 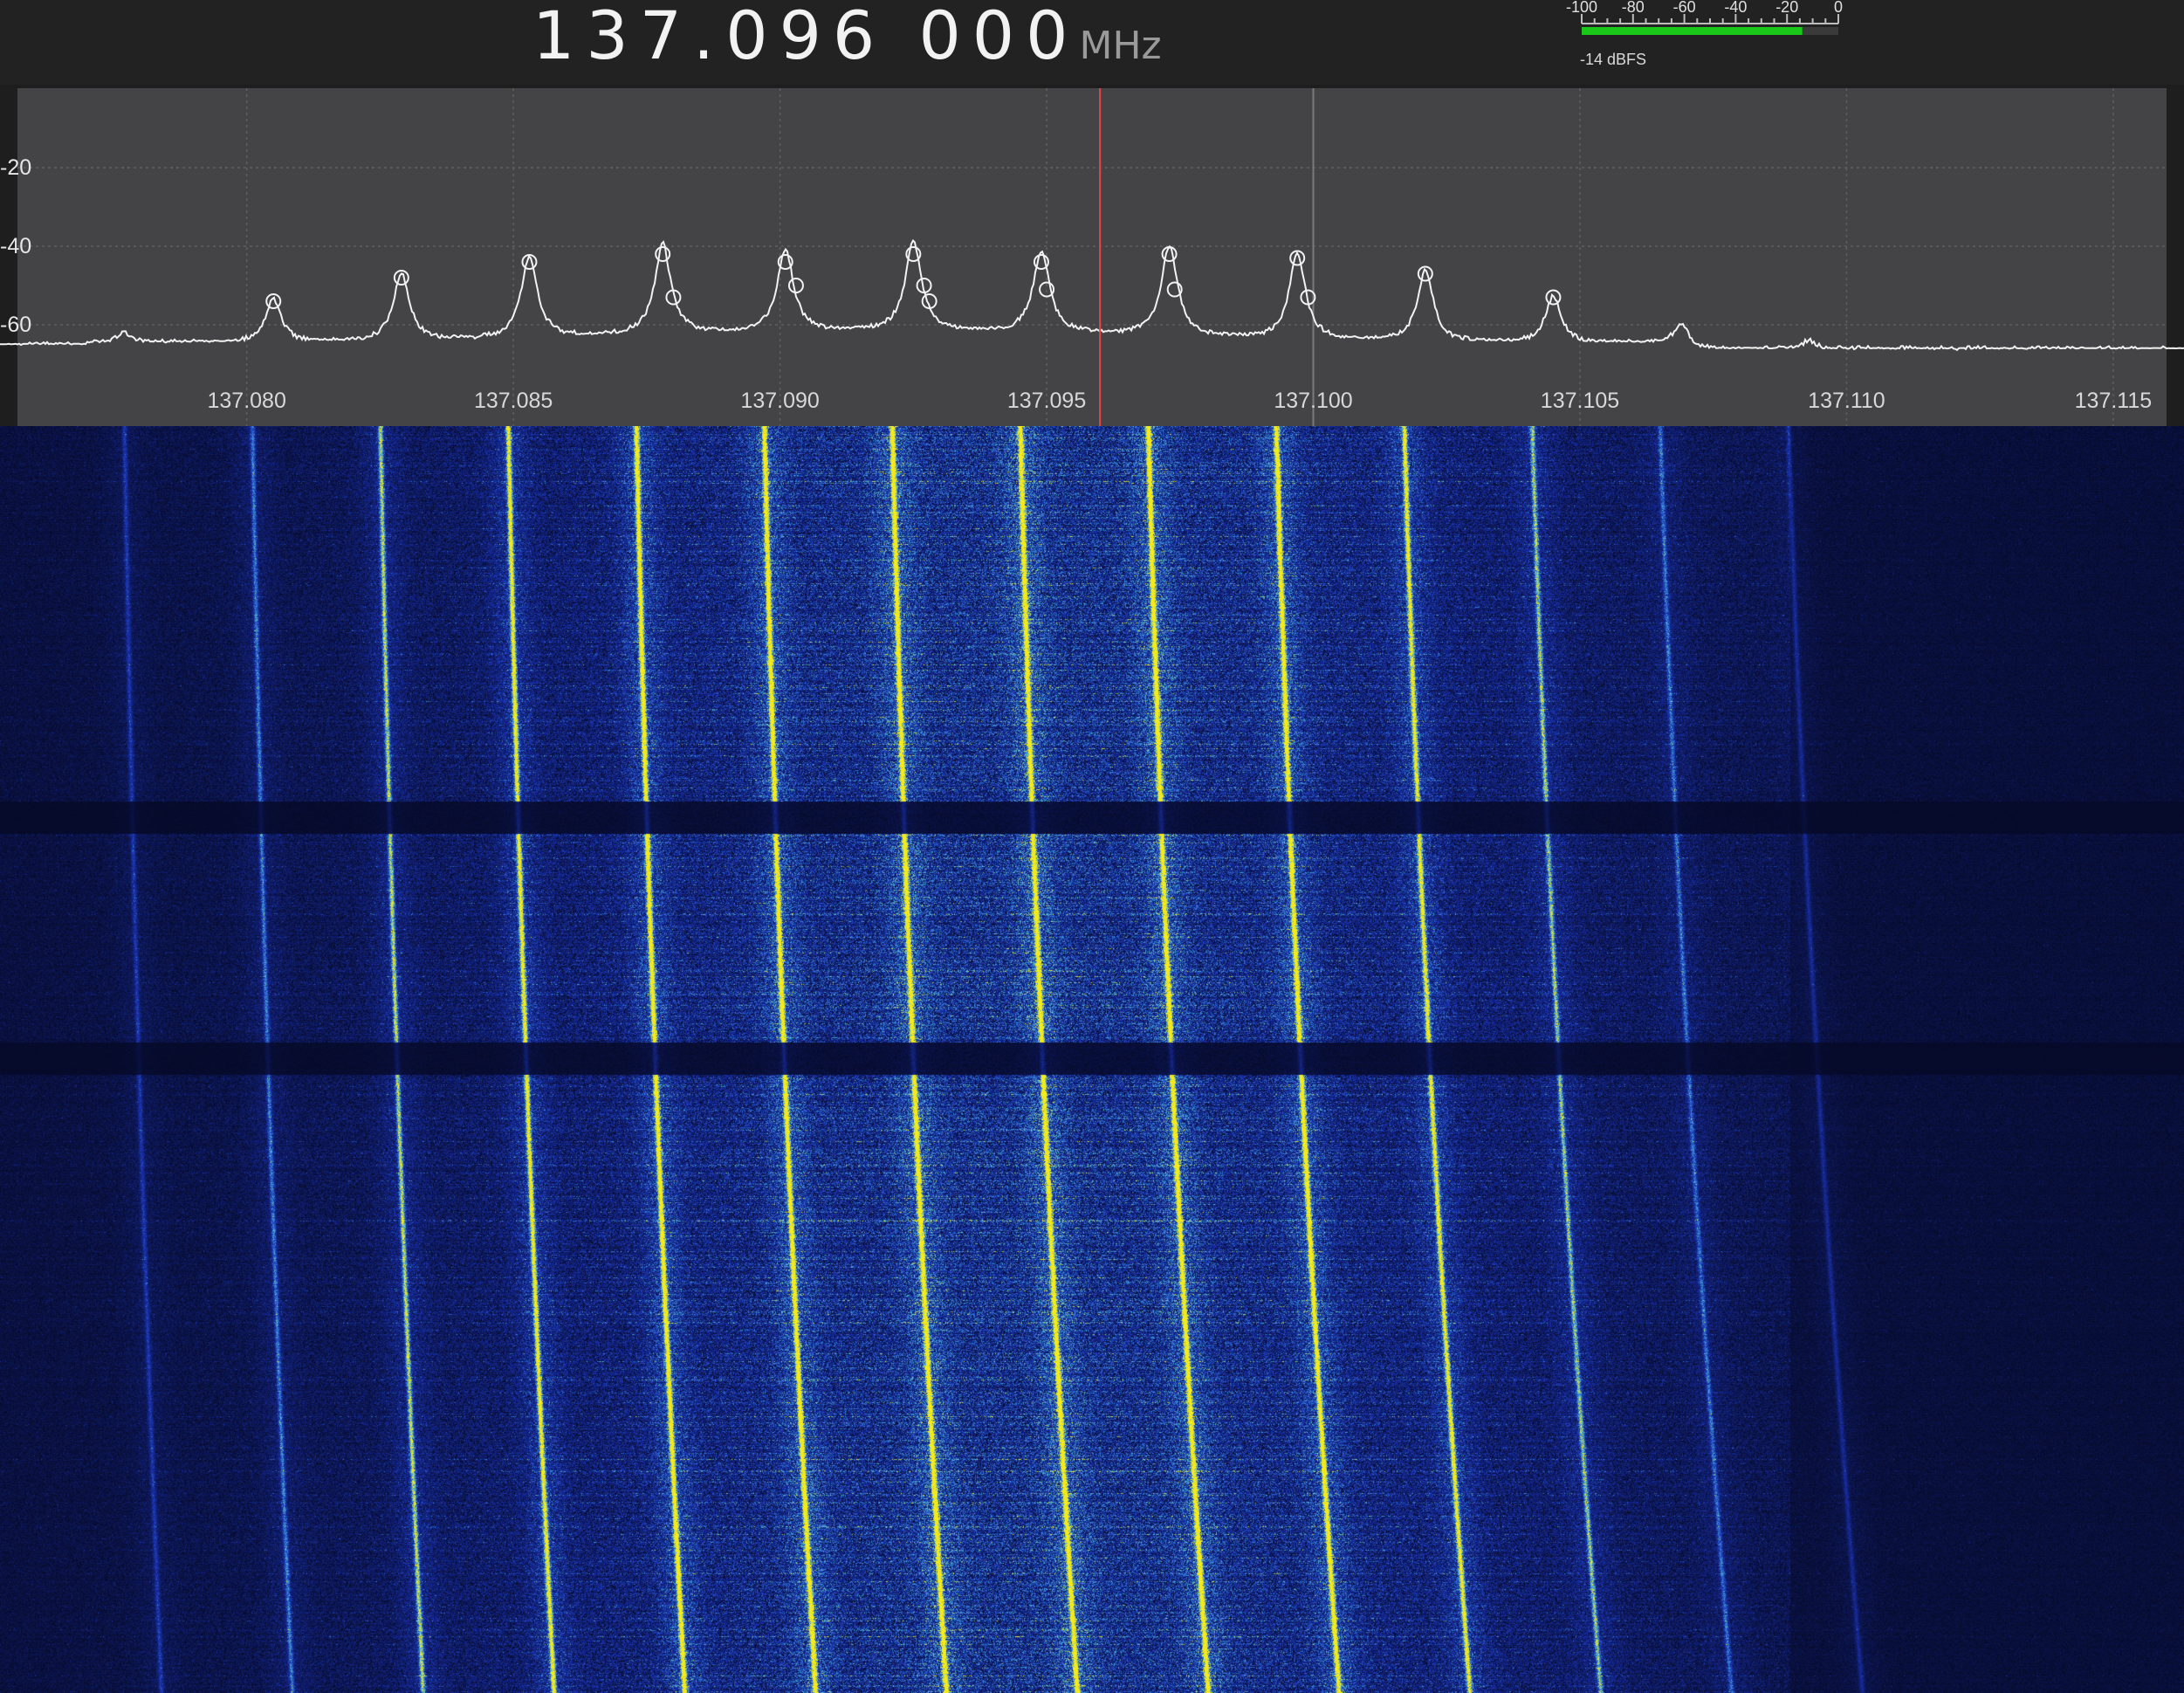 What do you see at coordinates (16, 325) in the screenshot?
I see `db-axis-label: -60` at bounding box center [16, 325].